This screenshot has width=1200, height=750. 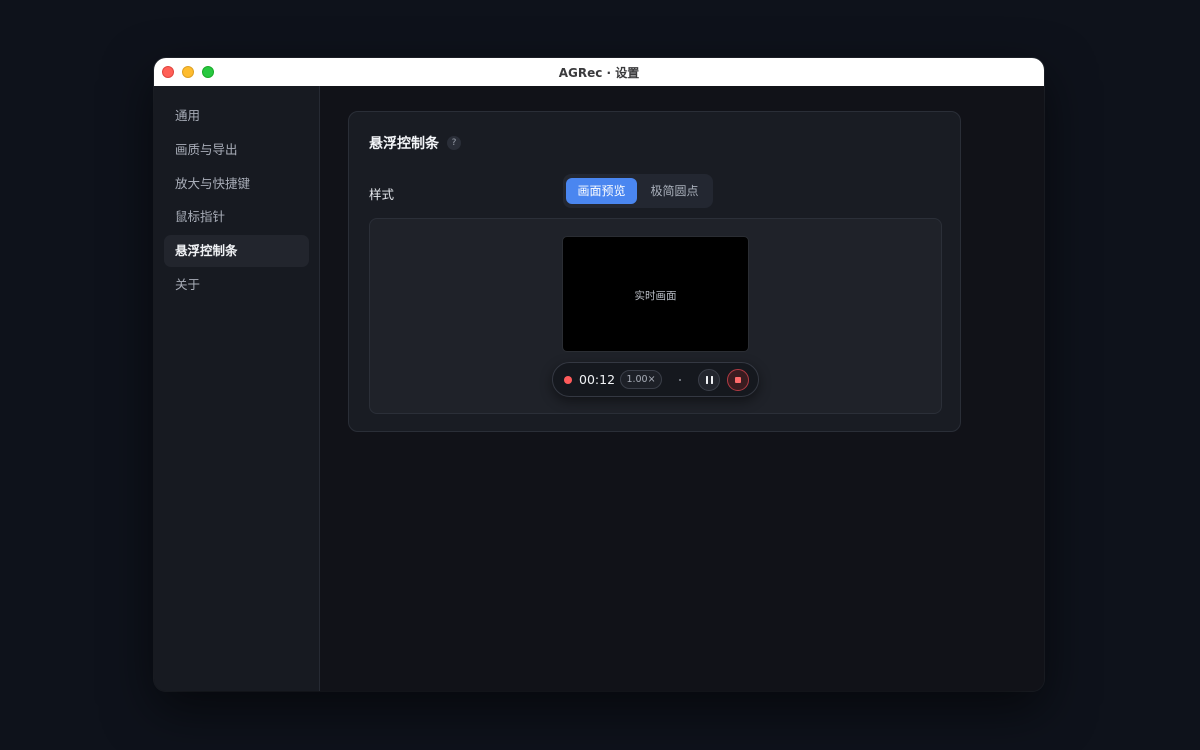 I want to click on sidebar: 通用 画质与导出 放大与快捷键 鼠标指针 悬浮控制条 关于, so click(x=237, y=388).